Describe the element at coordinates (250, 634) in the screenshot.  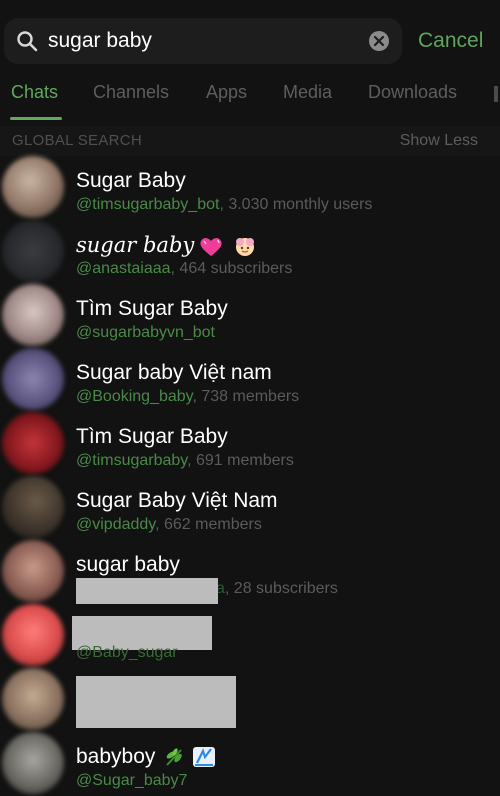
I see `list-item: @Baby_sugar` at that location.